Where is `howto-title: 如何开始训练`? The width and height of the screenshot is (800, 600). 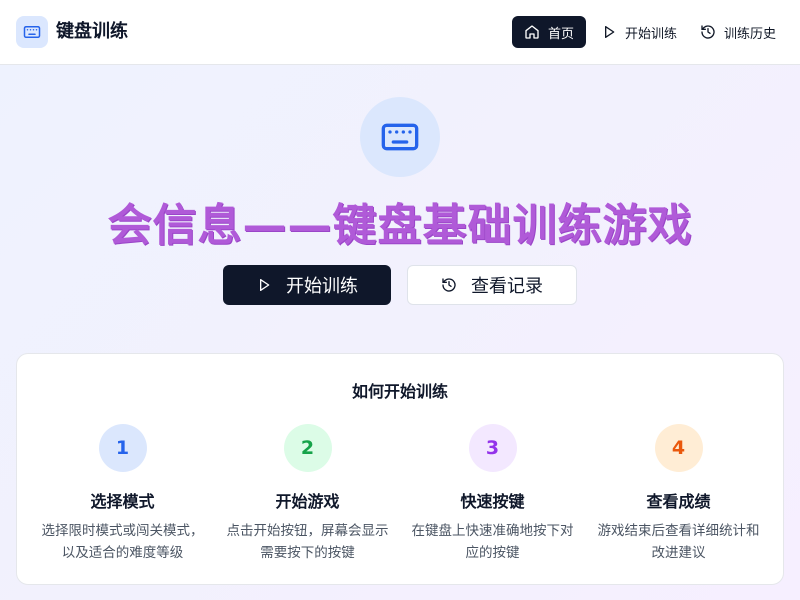
howto-title: 如何开始训练 is located at coordinates (399, 391).